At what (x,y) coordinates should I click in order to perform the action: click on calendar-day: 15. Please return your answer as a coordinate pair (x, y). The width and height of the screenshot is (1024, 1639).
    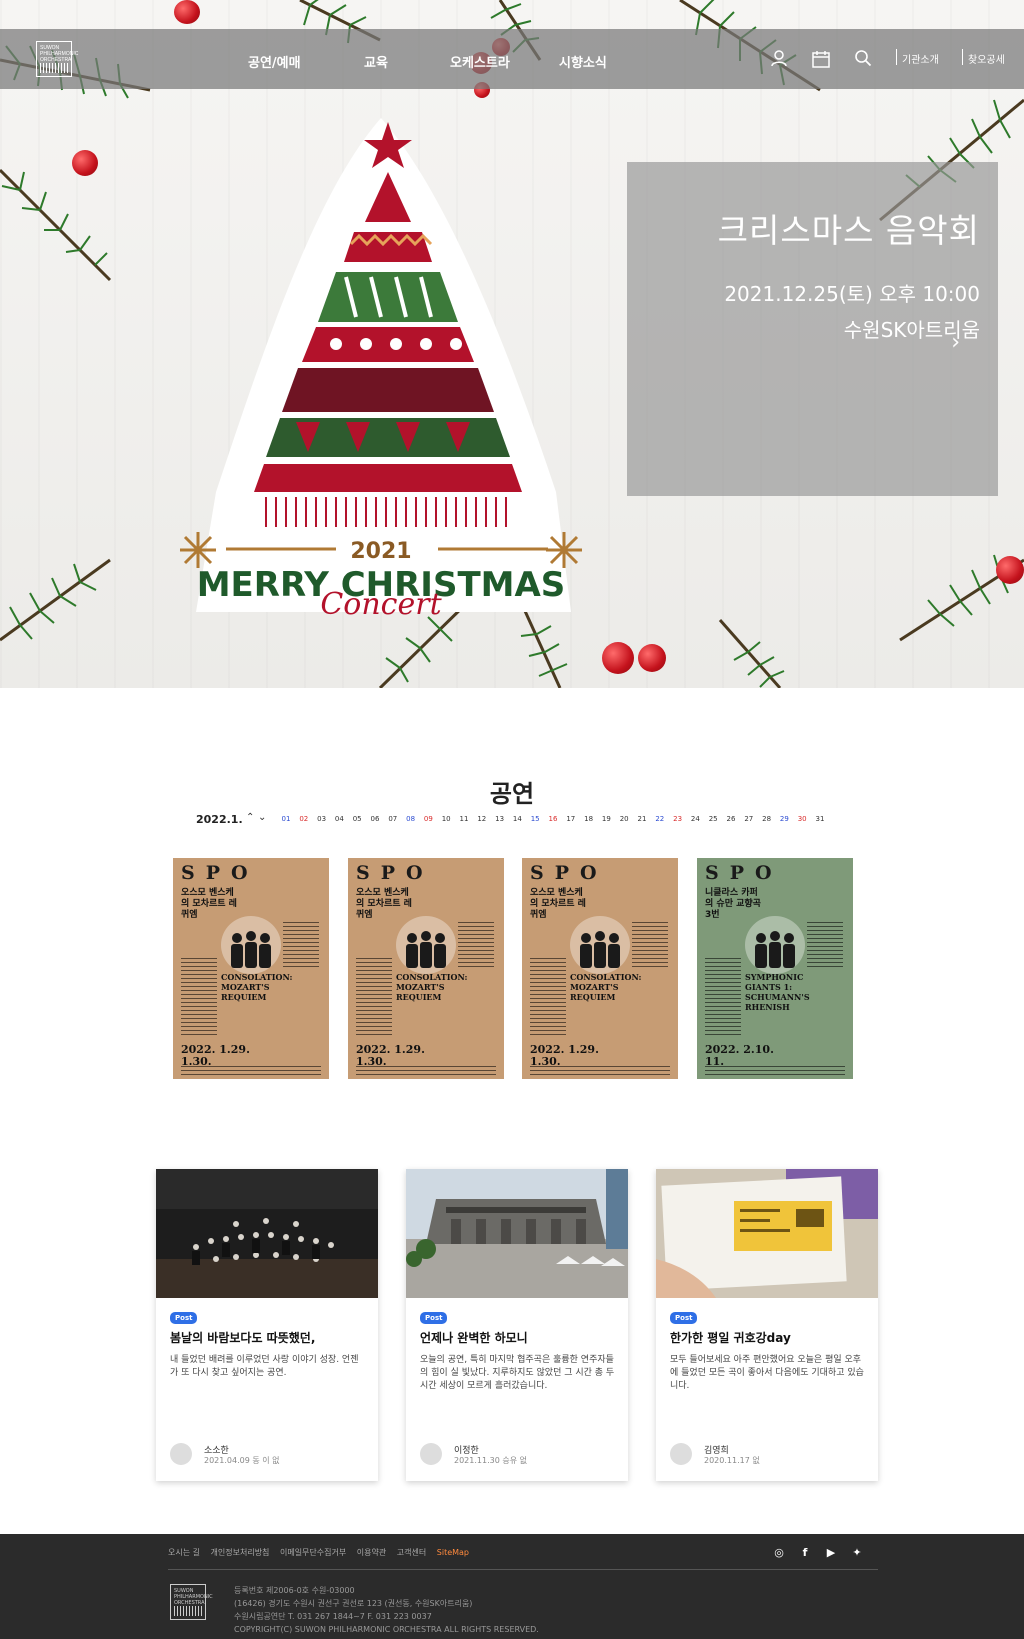
    Looking at the image, I should click on (535, 819).